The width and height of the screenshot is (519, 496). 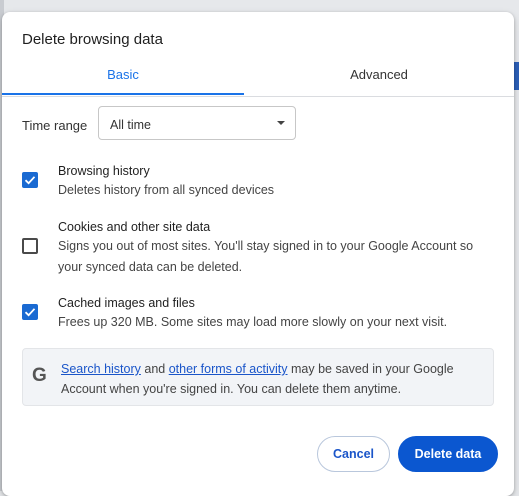 What do you see at coordinates (104, 171) in the screenshot?
I see `option-title: Browsing history` at bounding box center [104, 171].